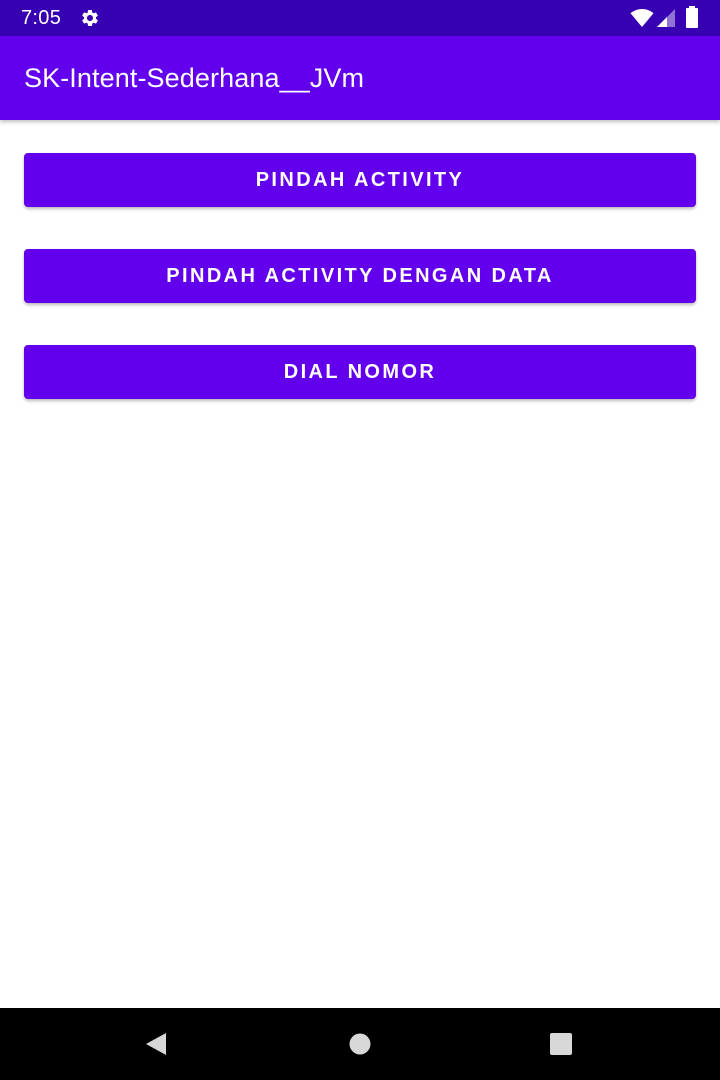 This screenshot has width=720, height=1080. What do you see at coordinates (642, 18) in the screenshot?
I see `wifi-icon` at bounding box center [642, 18].